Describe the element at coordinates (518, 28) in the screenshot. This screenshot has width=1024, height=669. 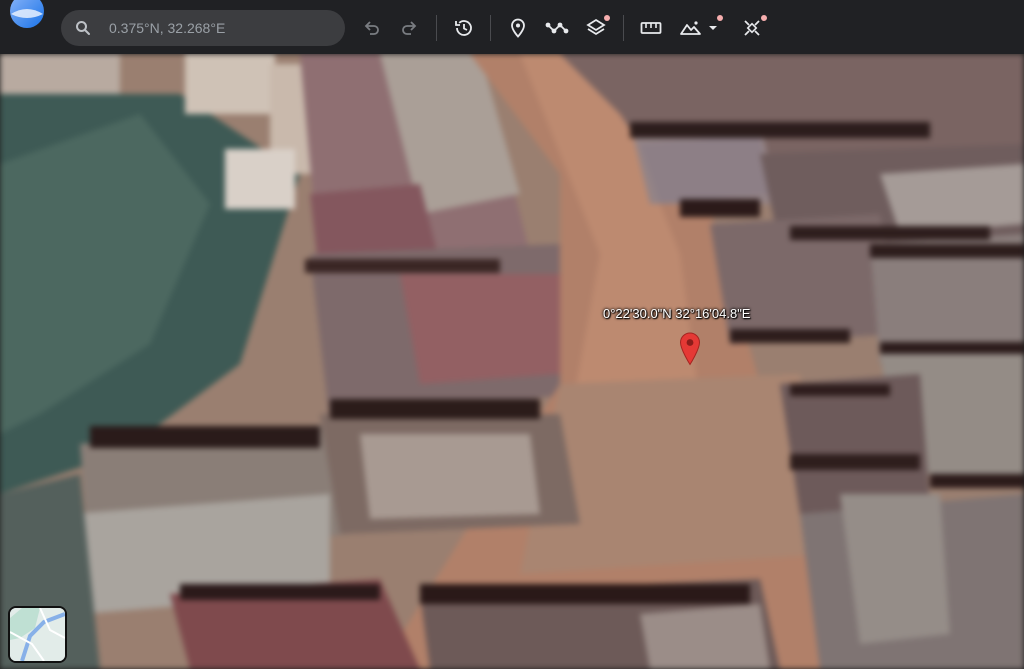
I see `add-placemark-icon` at that location.